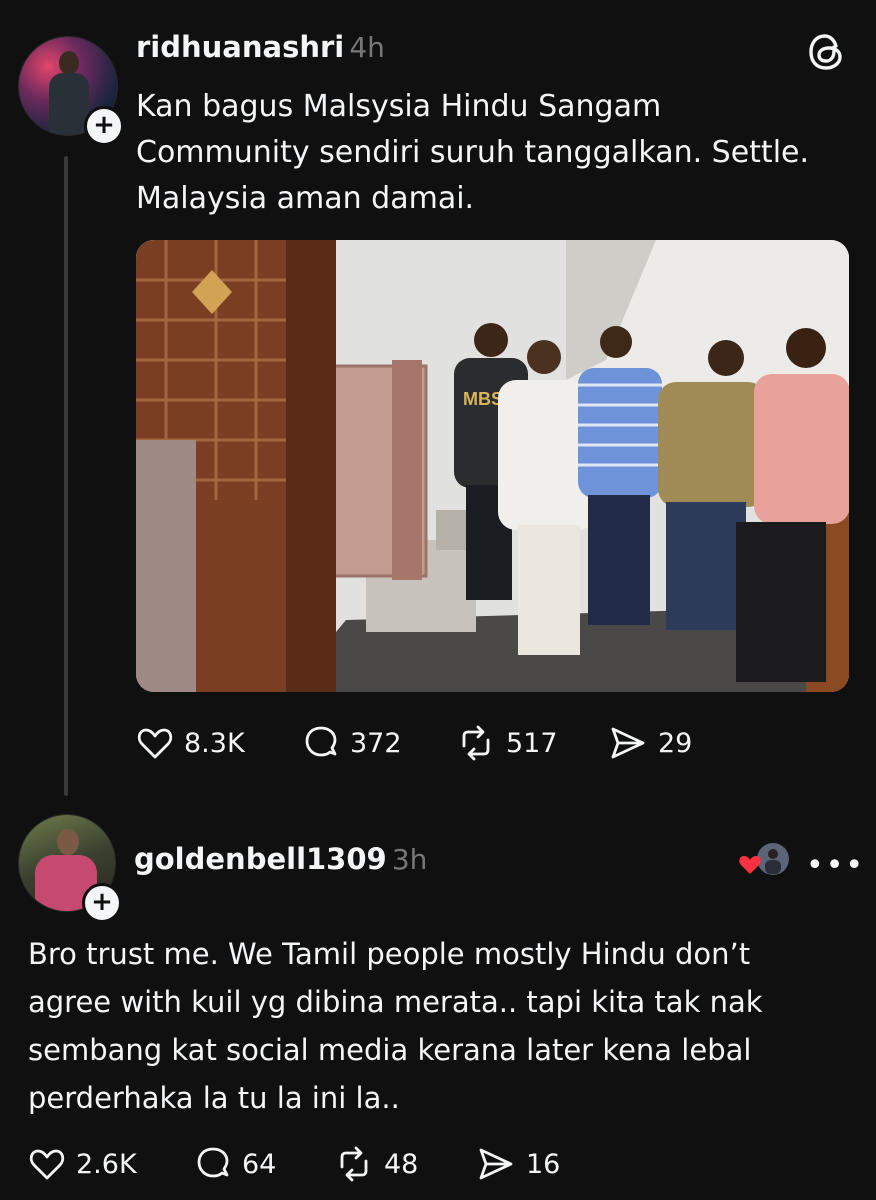 The image size is (876, 1200). I want to click on reply-share-count: 16, so click(543, 1164).